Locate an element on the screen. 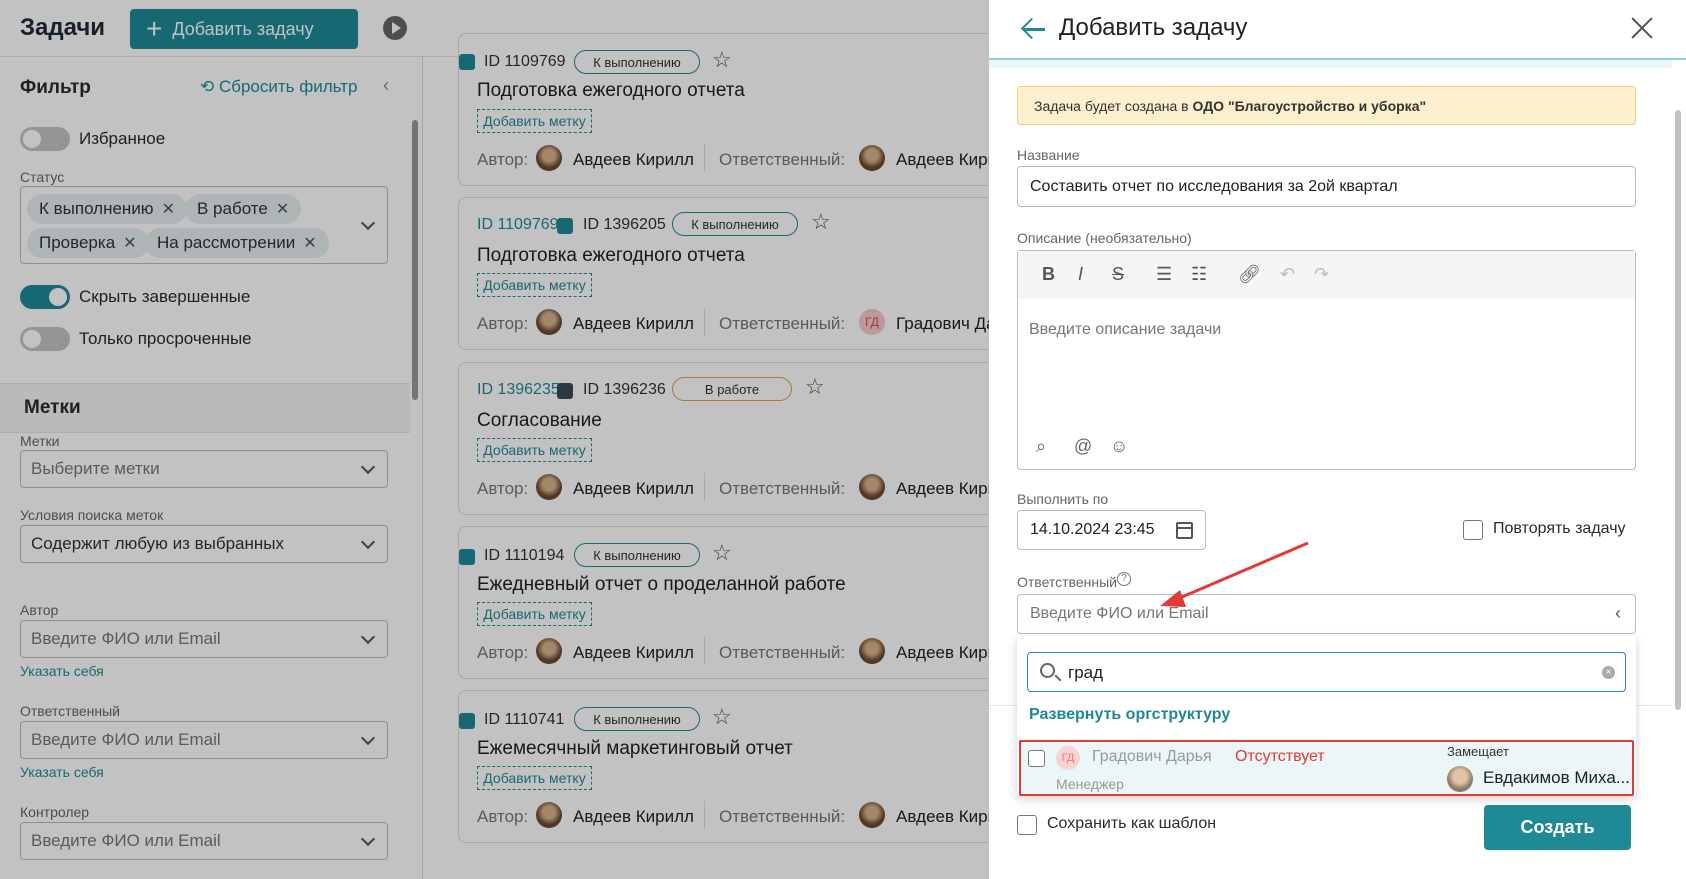 The width and height of the screenshot is (1686, 879). editor-toolbar: B I S ☰ ☷ 🔗︎ ↶ ↷ is located at coordinates (1326, 275).